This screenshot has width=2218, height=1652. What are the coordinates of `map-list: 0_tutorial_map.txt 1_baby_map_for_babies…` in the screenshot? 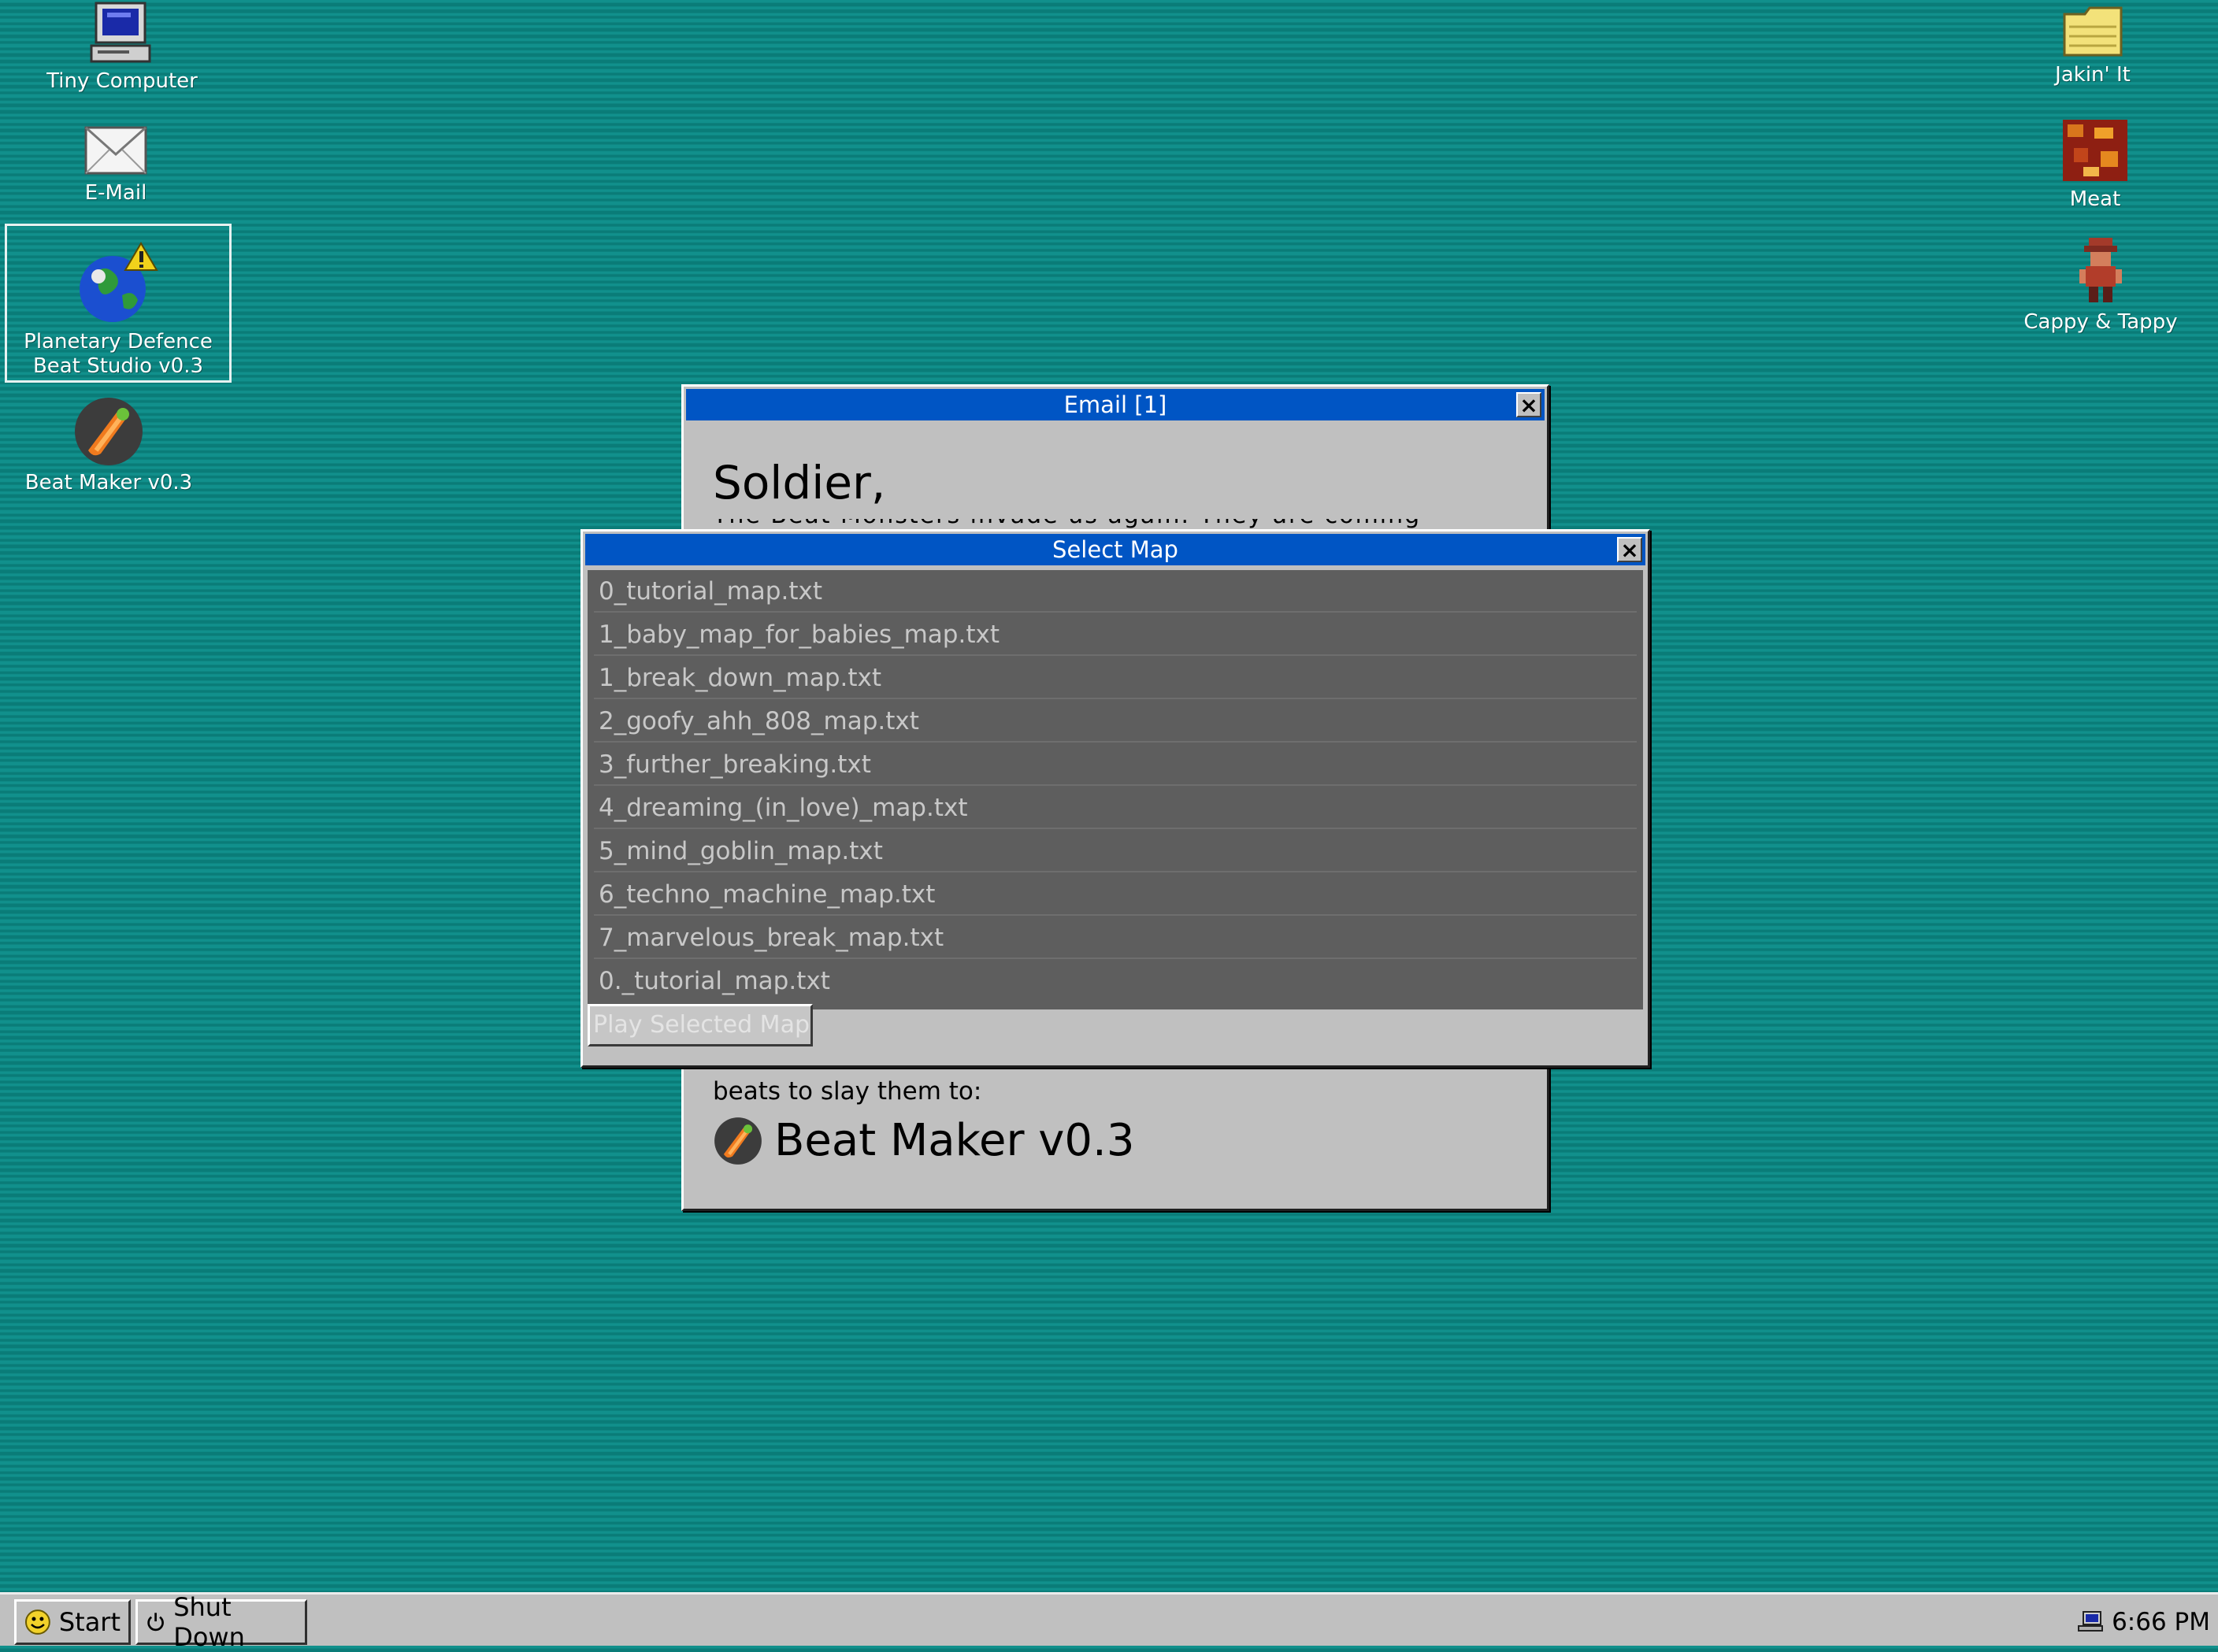 It's located at (1115, 789).